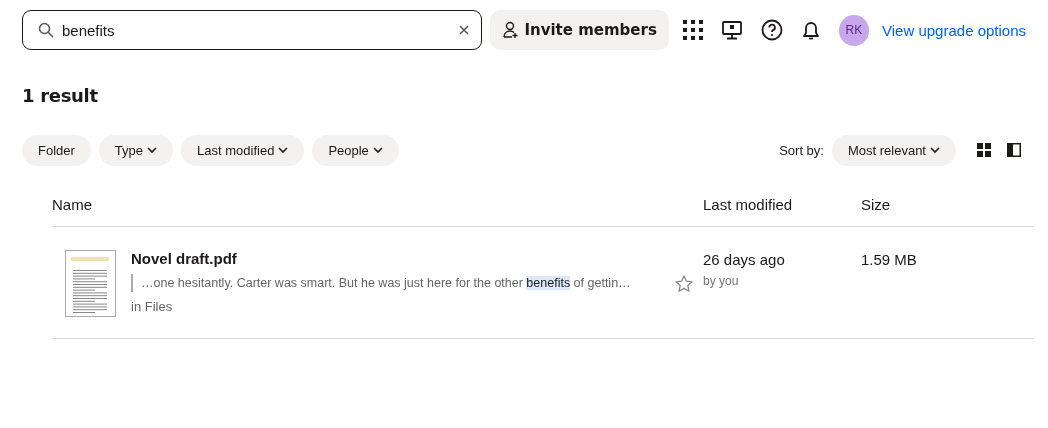  Describe the element at coordinates (801, 150) in the screenshot. I see `sort-label: Sort by:` at that location.